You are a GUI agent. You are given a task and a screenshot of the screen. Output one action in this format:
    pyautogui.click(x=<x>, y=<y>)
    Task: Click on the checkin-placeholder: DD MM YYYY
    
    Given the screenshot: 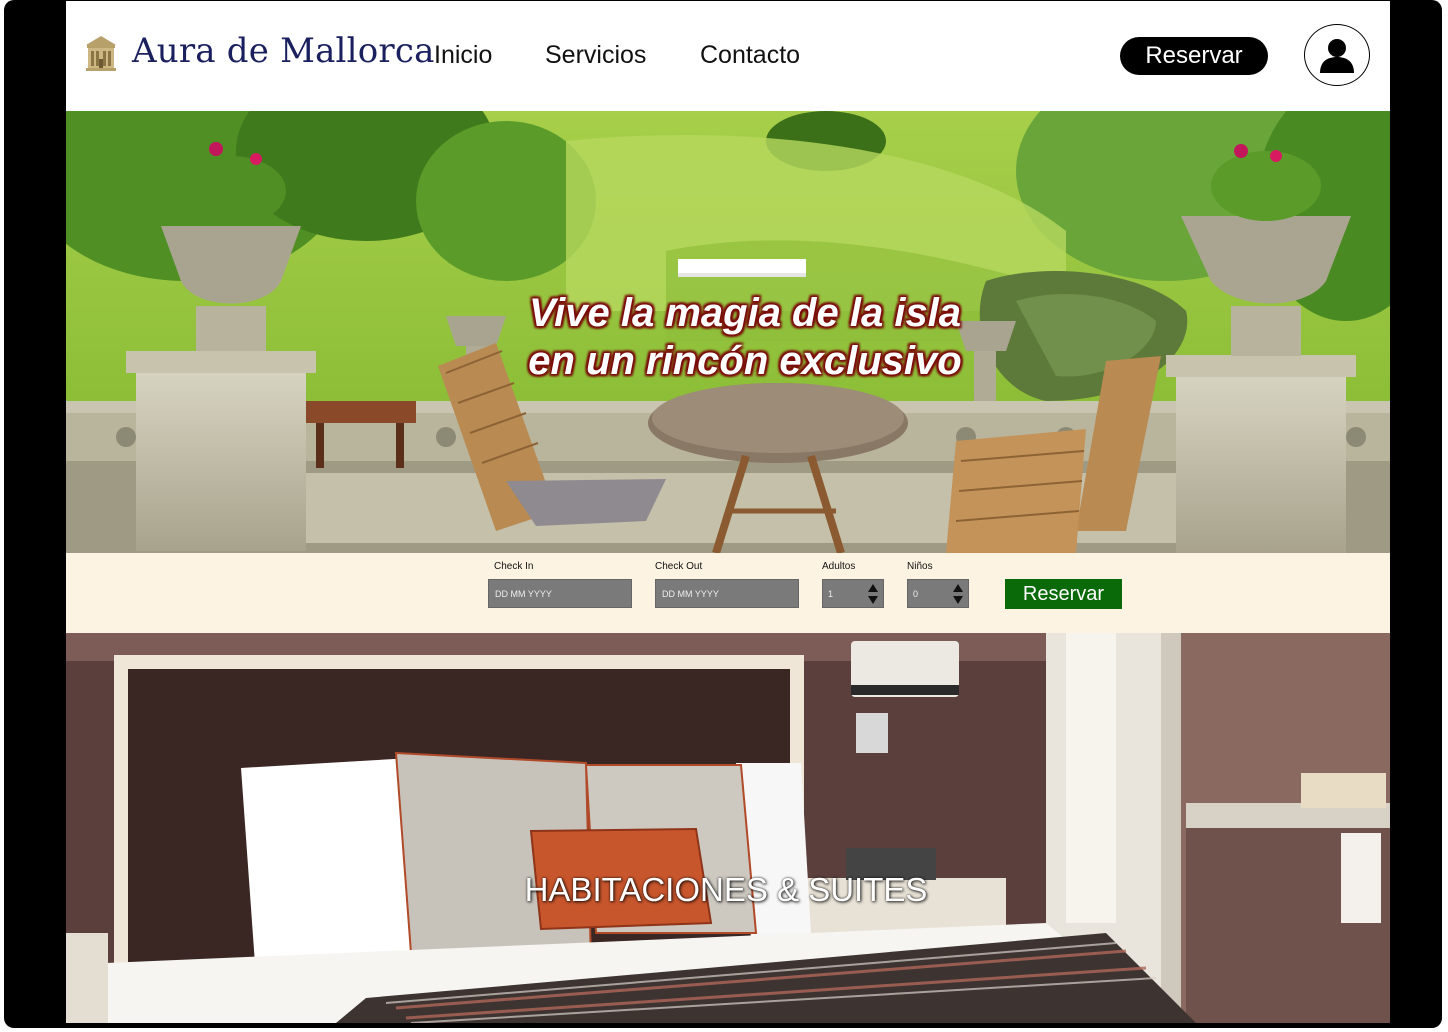 What is the action you would take?
    pyautogui.click(x=523, y=593)
    